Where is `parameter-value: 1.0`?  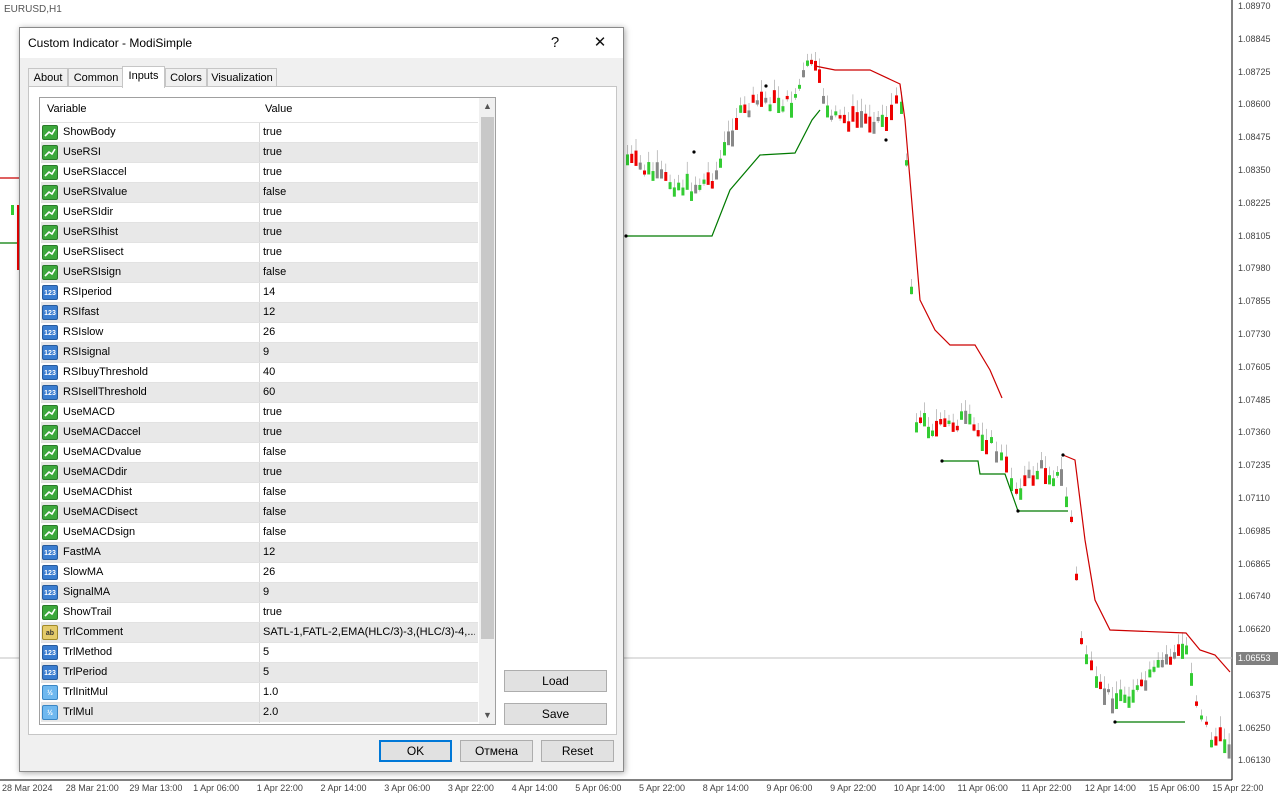 parameter-value: 1.0 is located at coordinates (369, 692).